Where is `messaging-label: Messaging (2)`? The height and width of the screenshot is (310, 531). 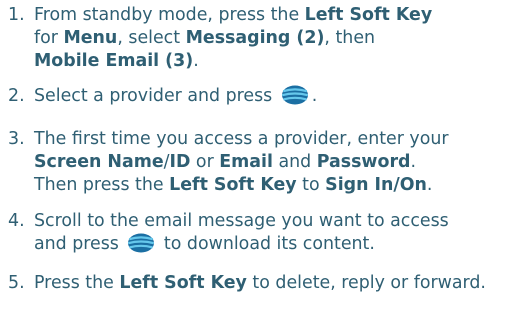 messaging-label: Messaging (2) is located at coordinates (255, 38).